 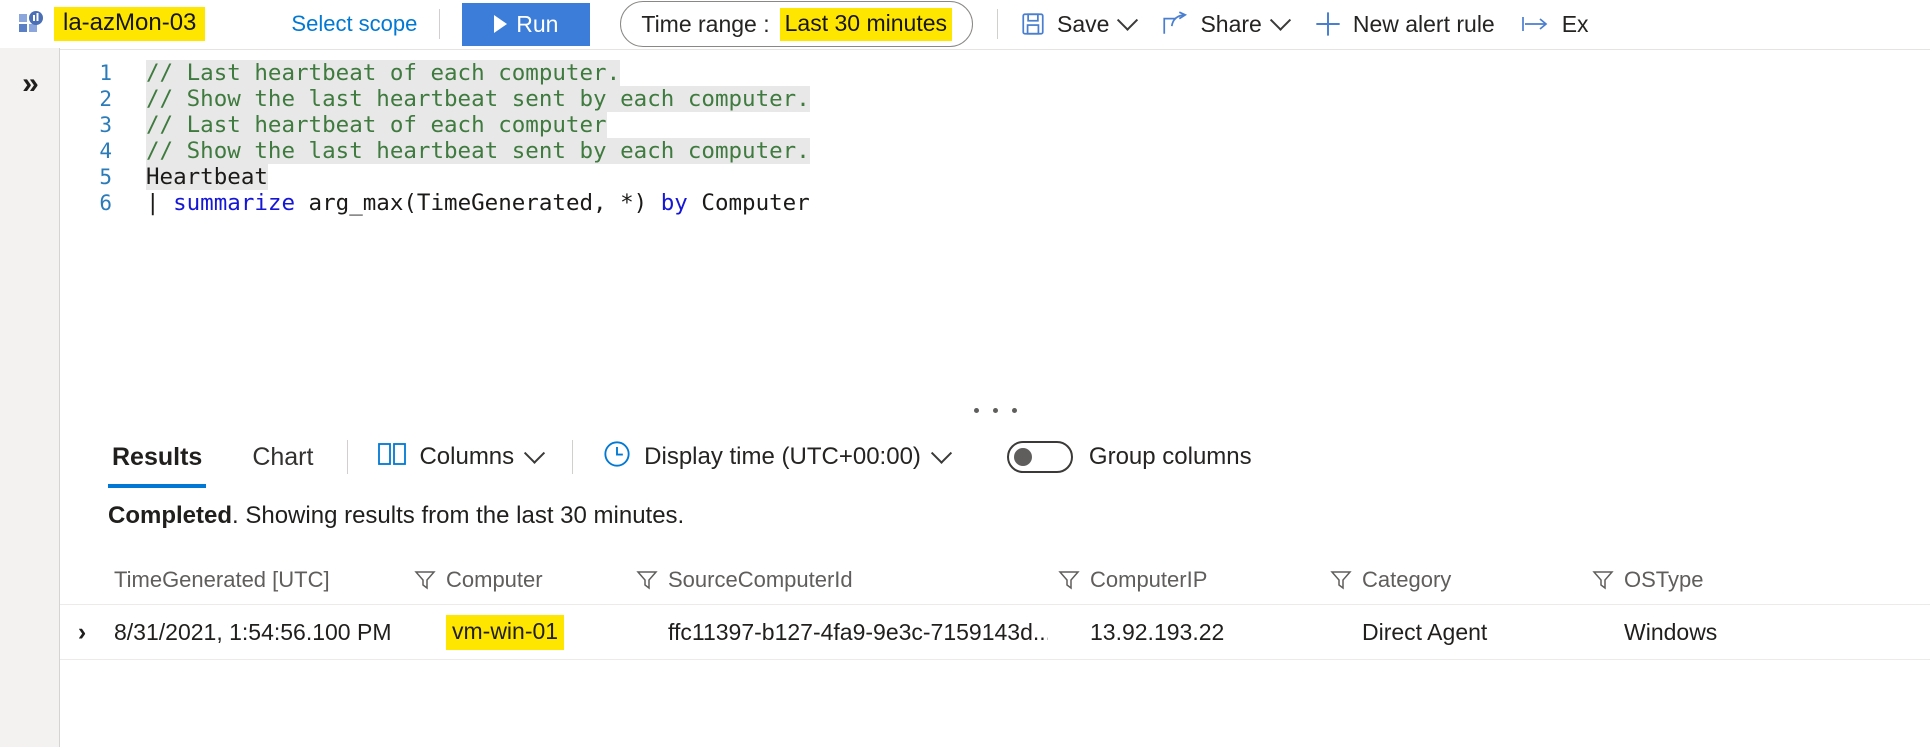 What do you see at coordinates (1205, 580) in the screenshot?
I see `column-header-computerip: ComputerIP` at bounding box center [1205, 580].